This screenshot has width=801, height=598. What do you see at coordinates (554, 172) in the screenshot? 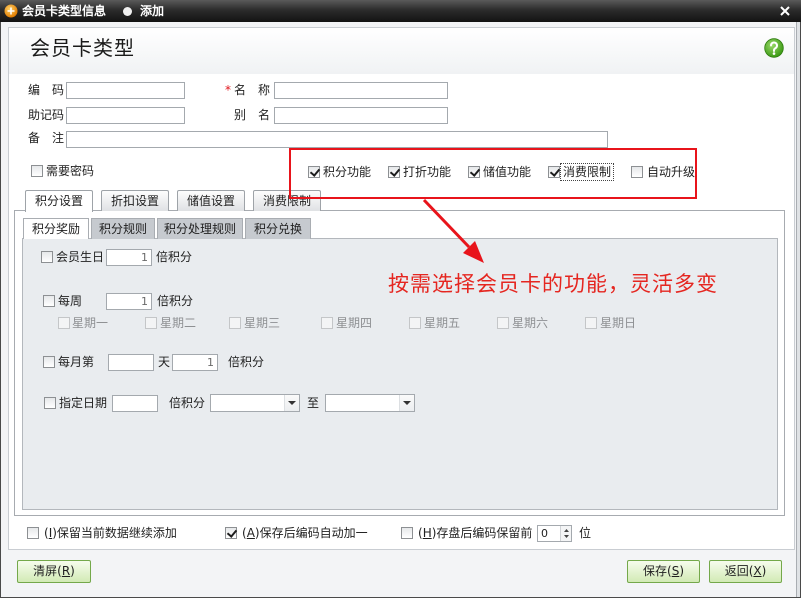
I see `feature-spending-limit-checkbox` at bounding box center [554, 172].